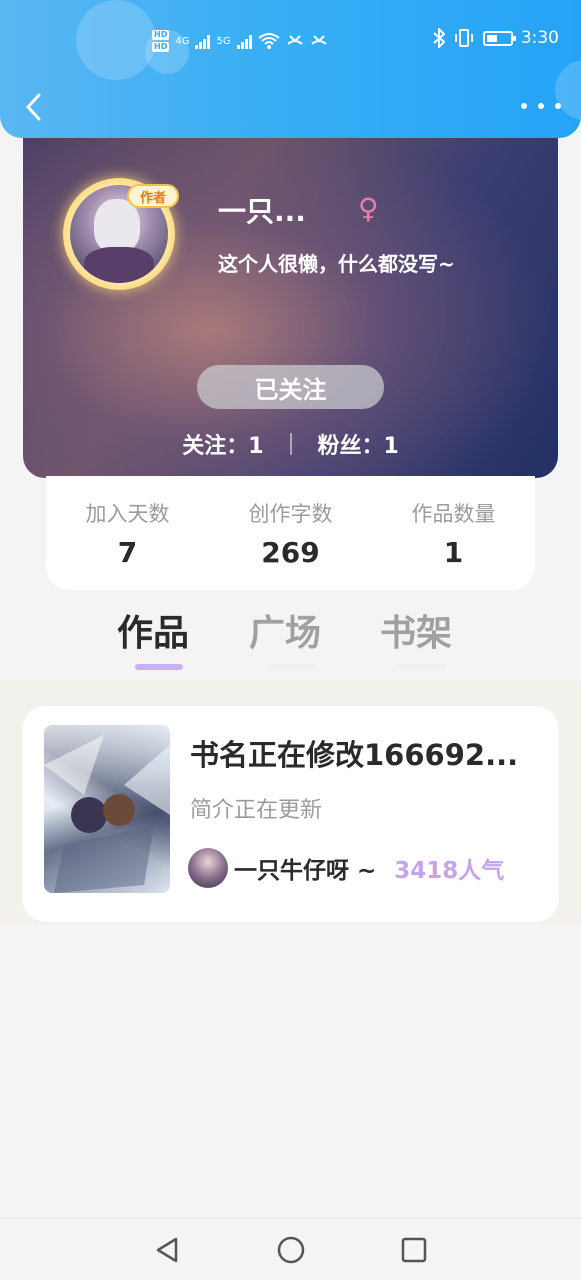 The image size is (581, 1280). What do you see at coordinates (336, 264) in the screenshot?
I see `bio-text: 这个人很懒，什么都没写~` at bounding box center [336, 264].